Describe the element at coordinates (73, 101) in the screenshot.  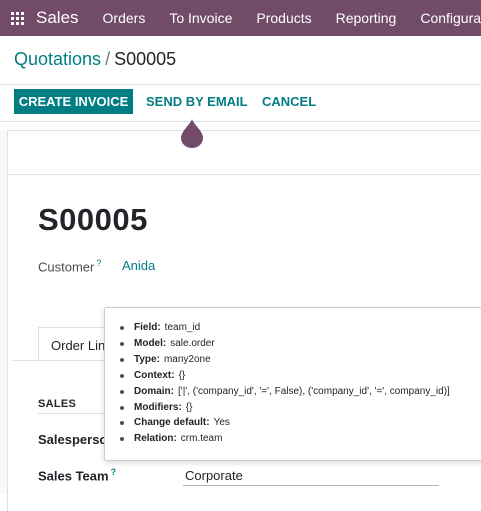
I see `create-invoice-button: CREATE INVOICE` at that location.